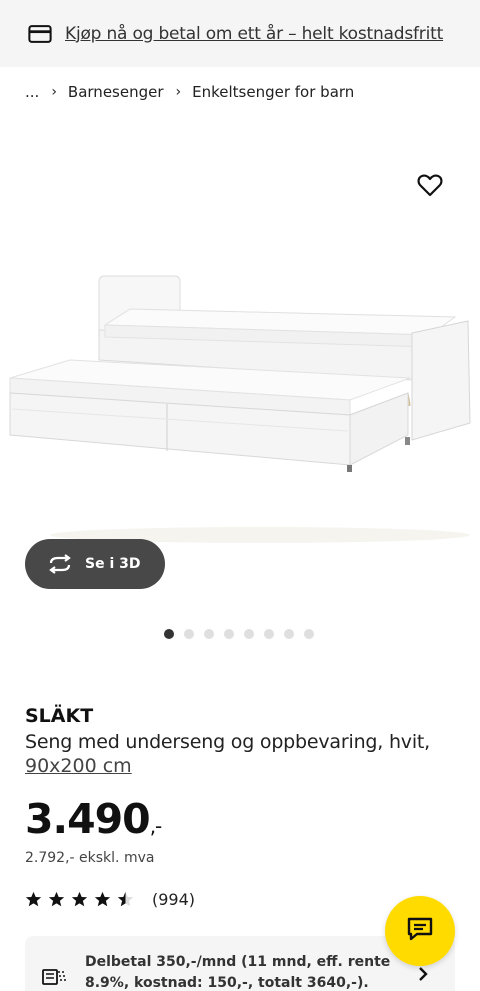 This screenshot has height=991, width=480. I want to click on product-name: SLÄKT, so click(59, 716).